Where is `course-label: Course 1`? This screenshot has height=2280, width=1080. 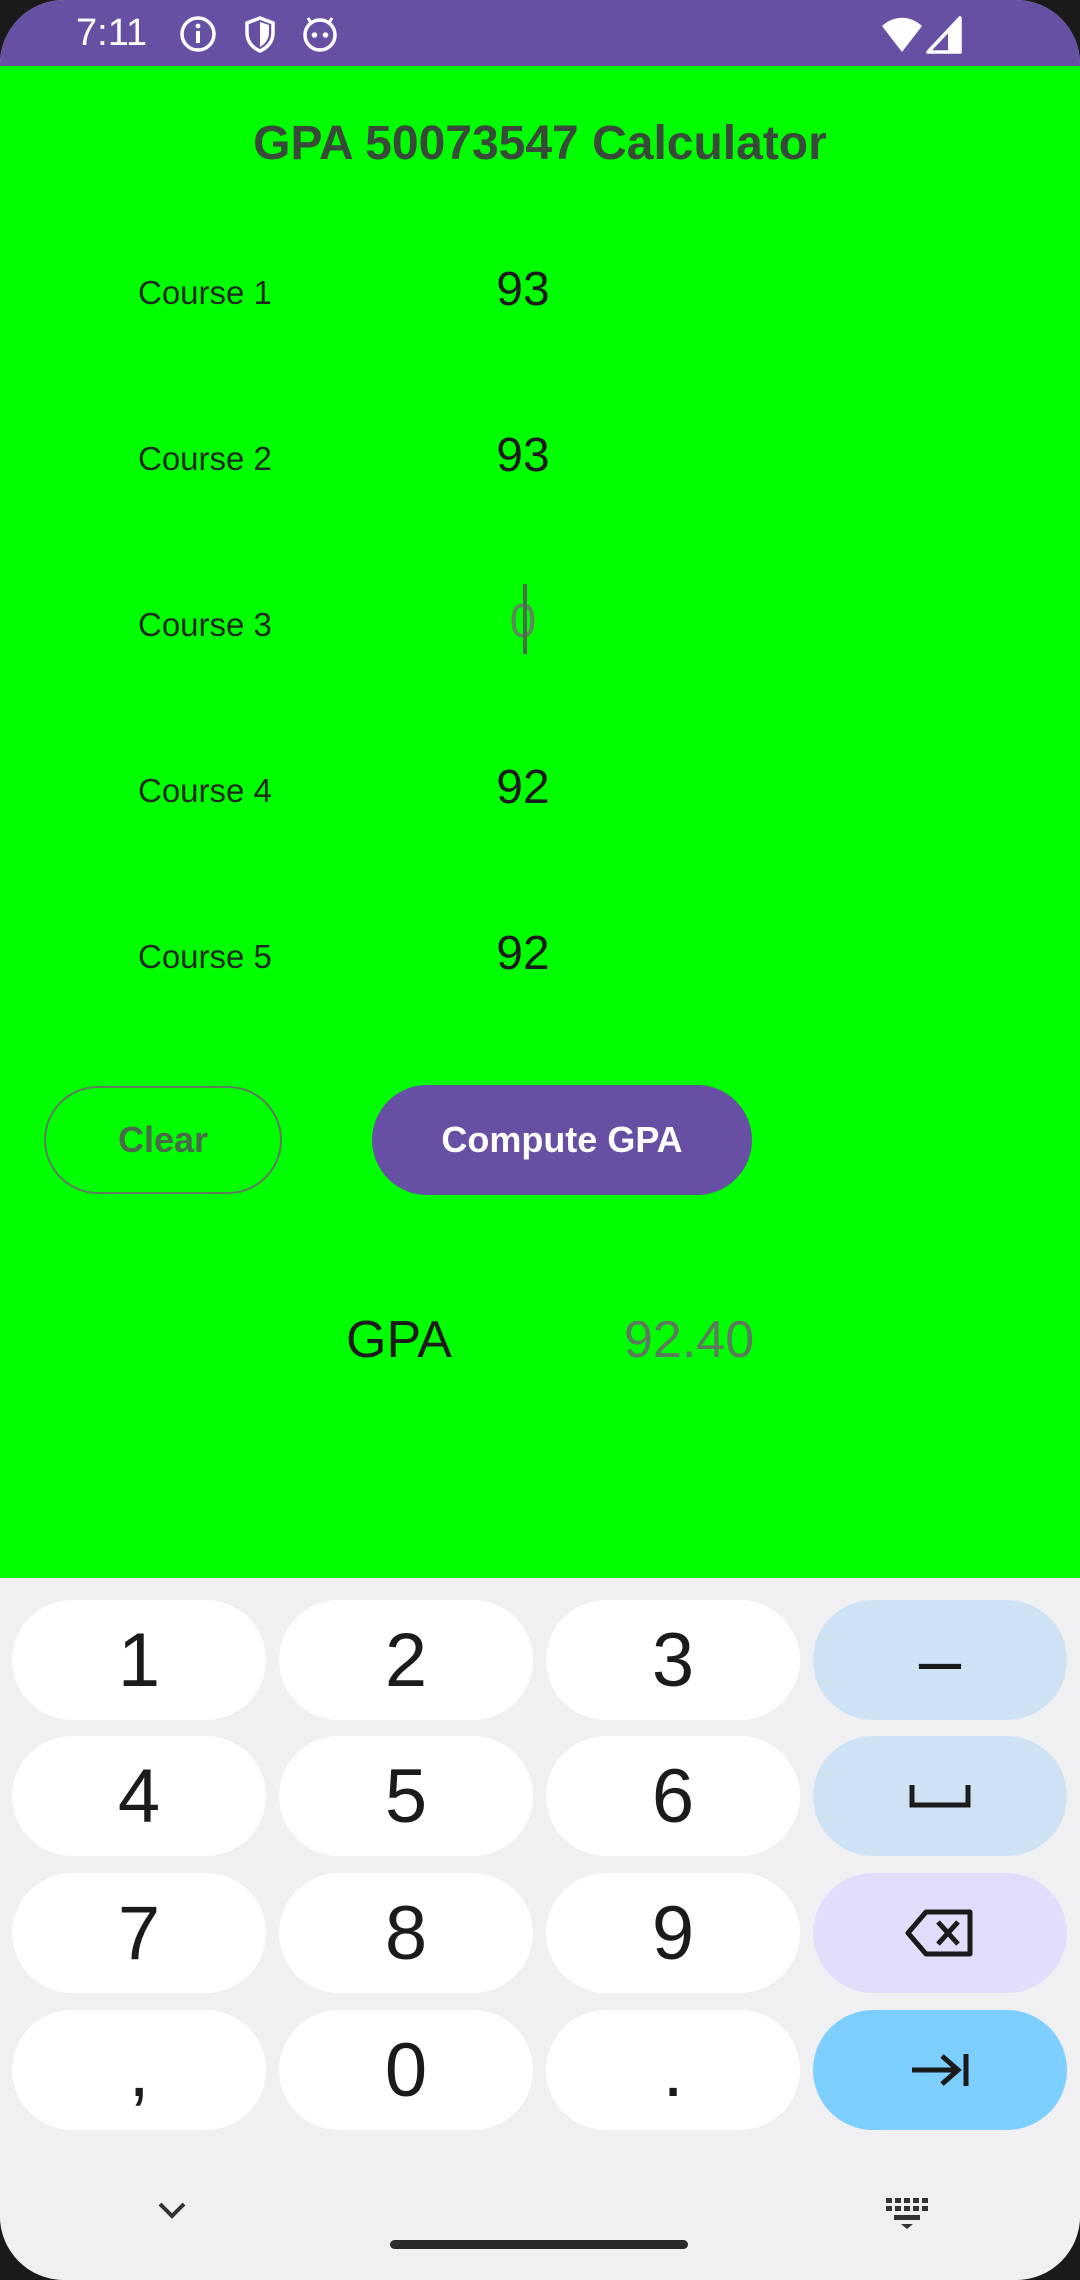 course-label: Course 1 is located at coordinates (205, 292).